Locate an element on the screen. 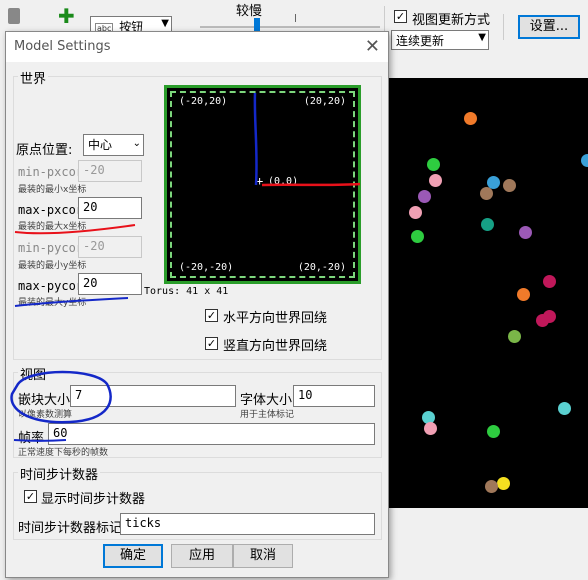  show-tick-counter-label: 显示时间步计数器 is located at coordinates (93, 499).